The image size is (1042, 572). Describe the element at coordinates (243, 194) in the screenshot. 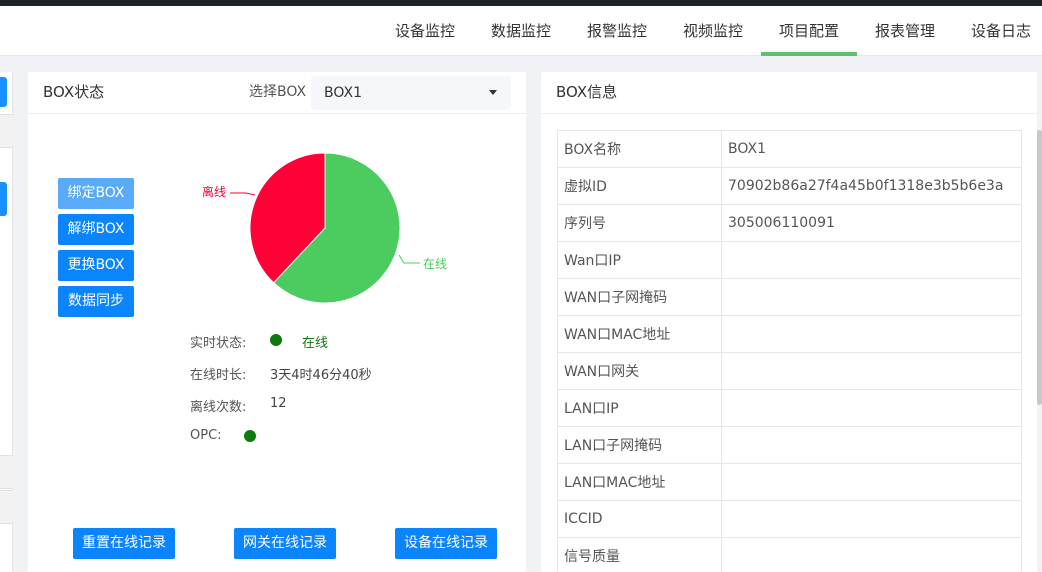

I see `offline-leader-line` at that location.